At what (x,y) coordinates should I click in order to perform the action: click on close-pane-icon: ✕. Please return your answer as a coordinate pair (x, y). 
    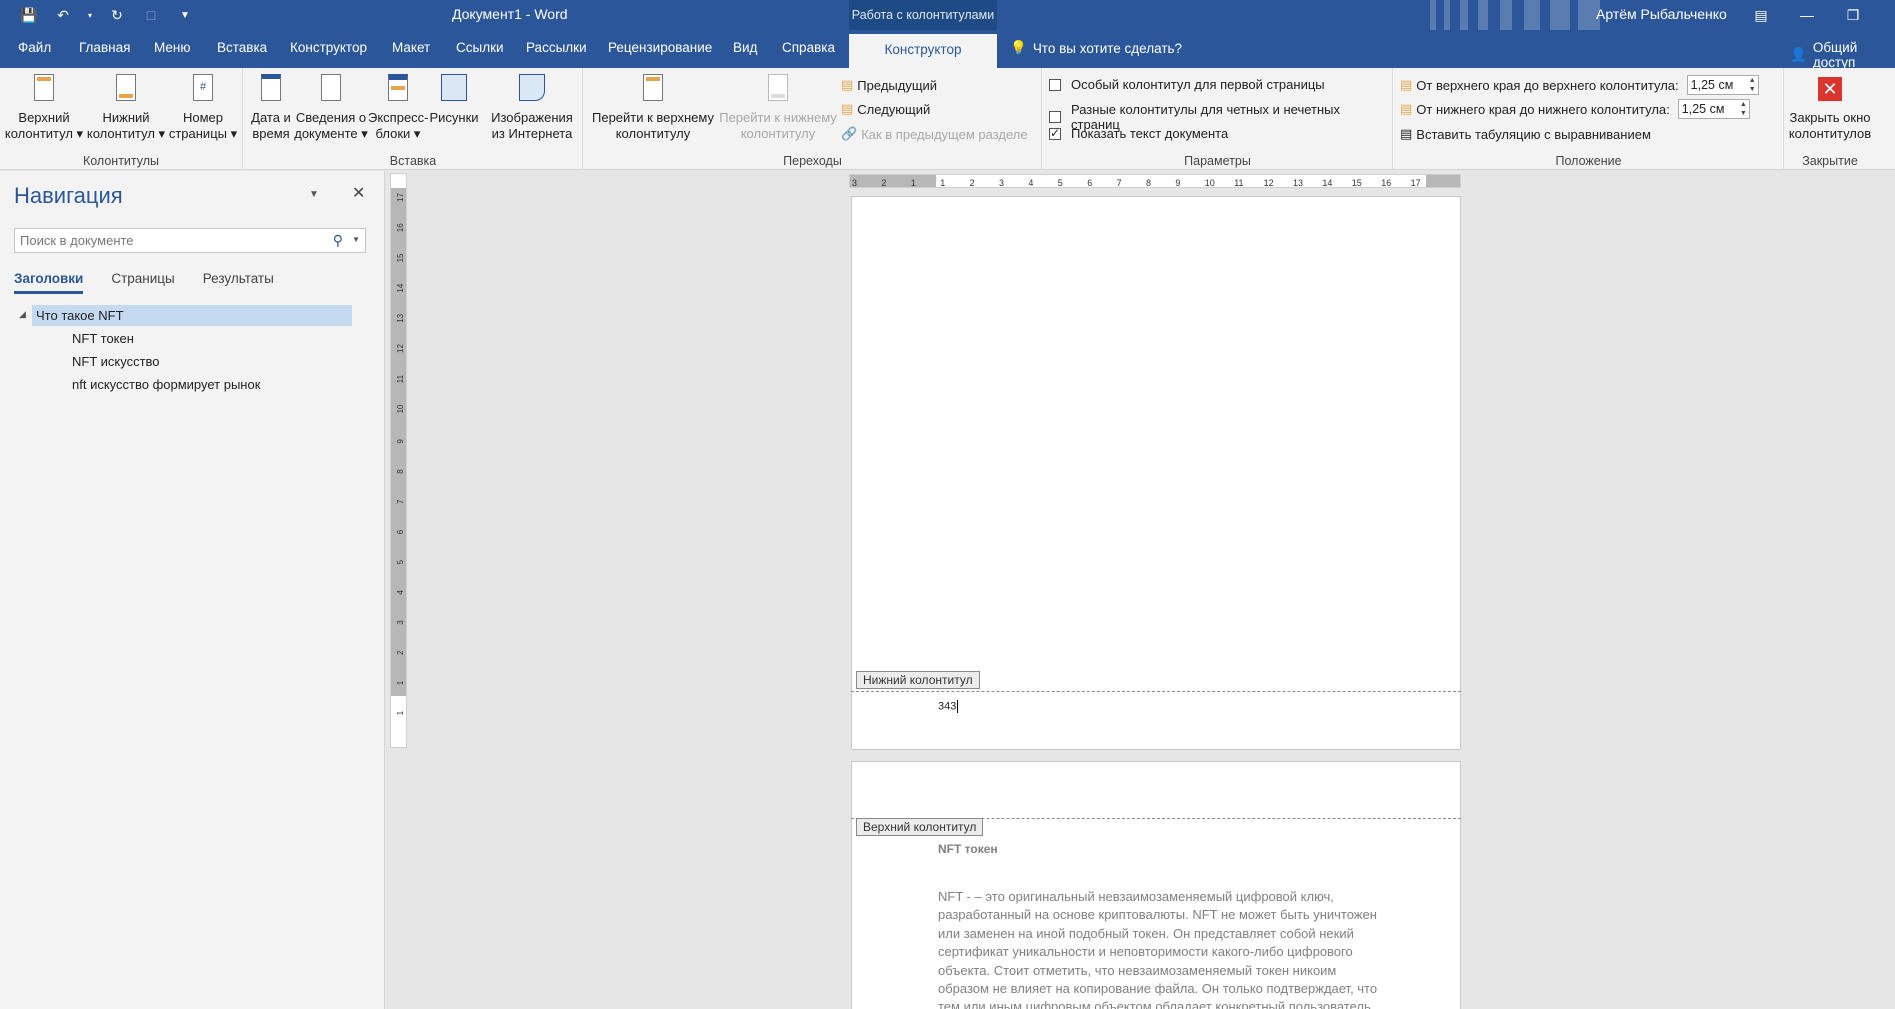
    Looking at the image, I should click on (358, 193).